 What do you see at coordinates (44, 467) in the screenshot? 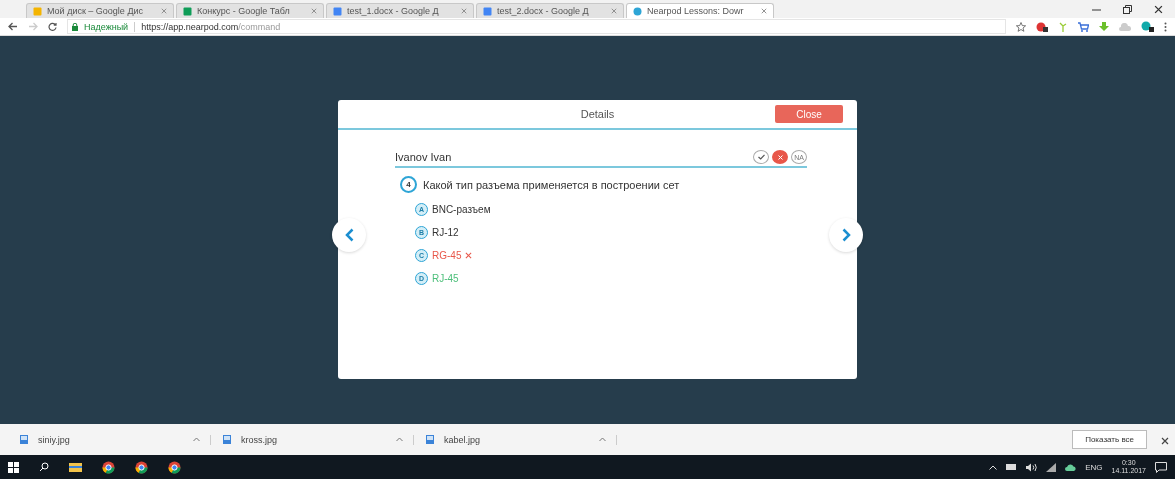
I see `search-icon` at bounding box center [44, 467].